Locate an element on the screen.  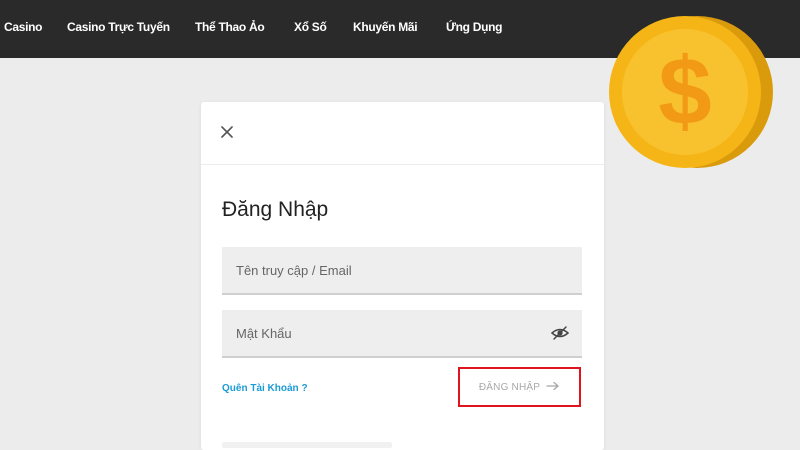
modal-header is located at coordinates (402, 133).